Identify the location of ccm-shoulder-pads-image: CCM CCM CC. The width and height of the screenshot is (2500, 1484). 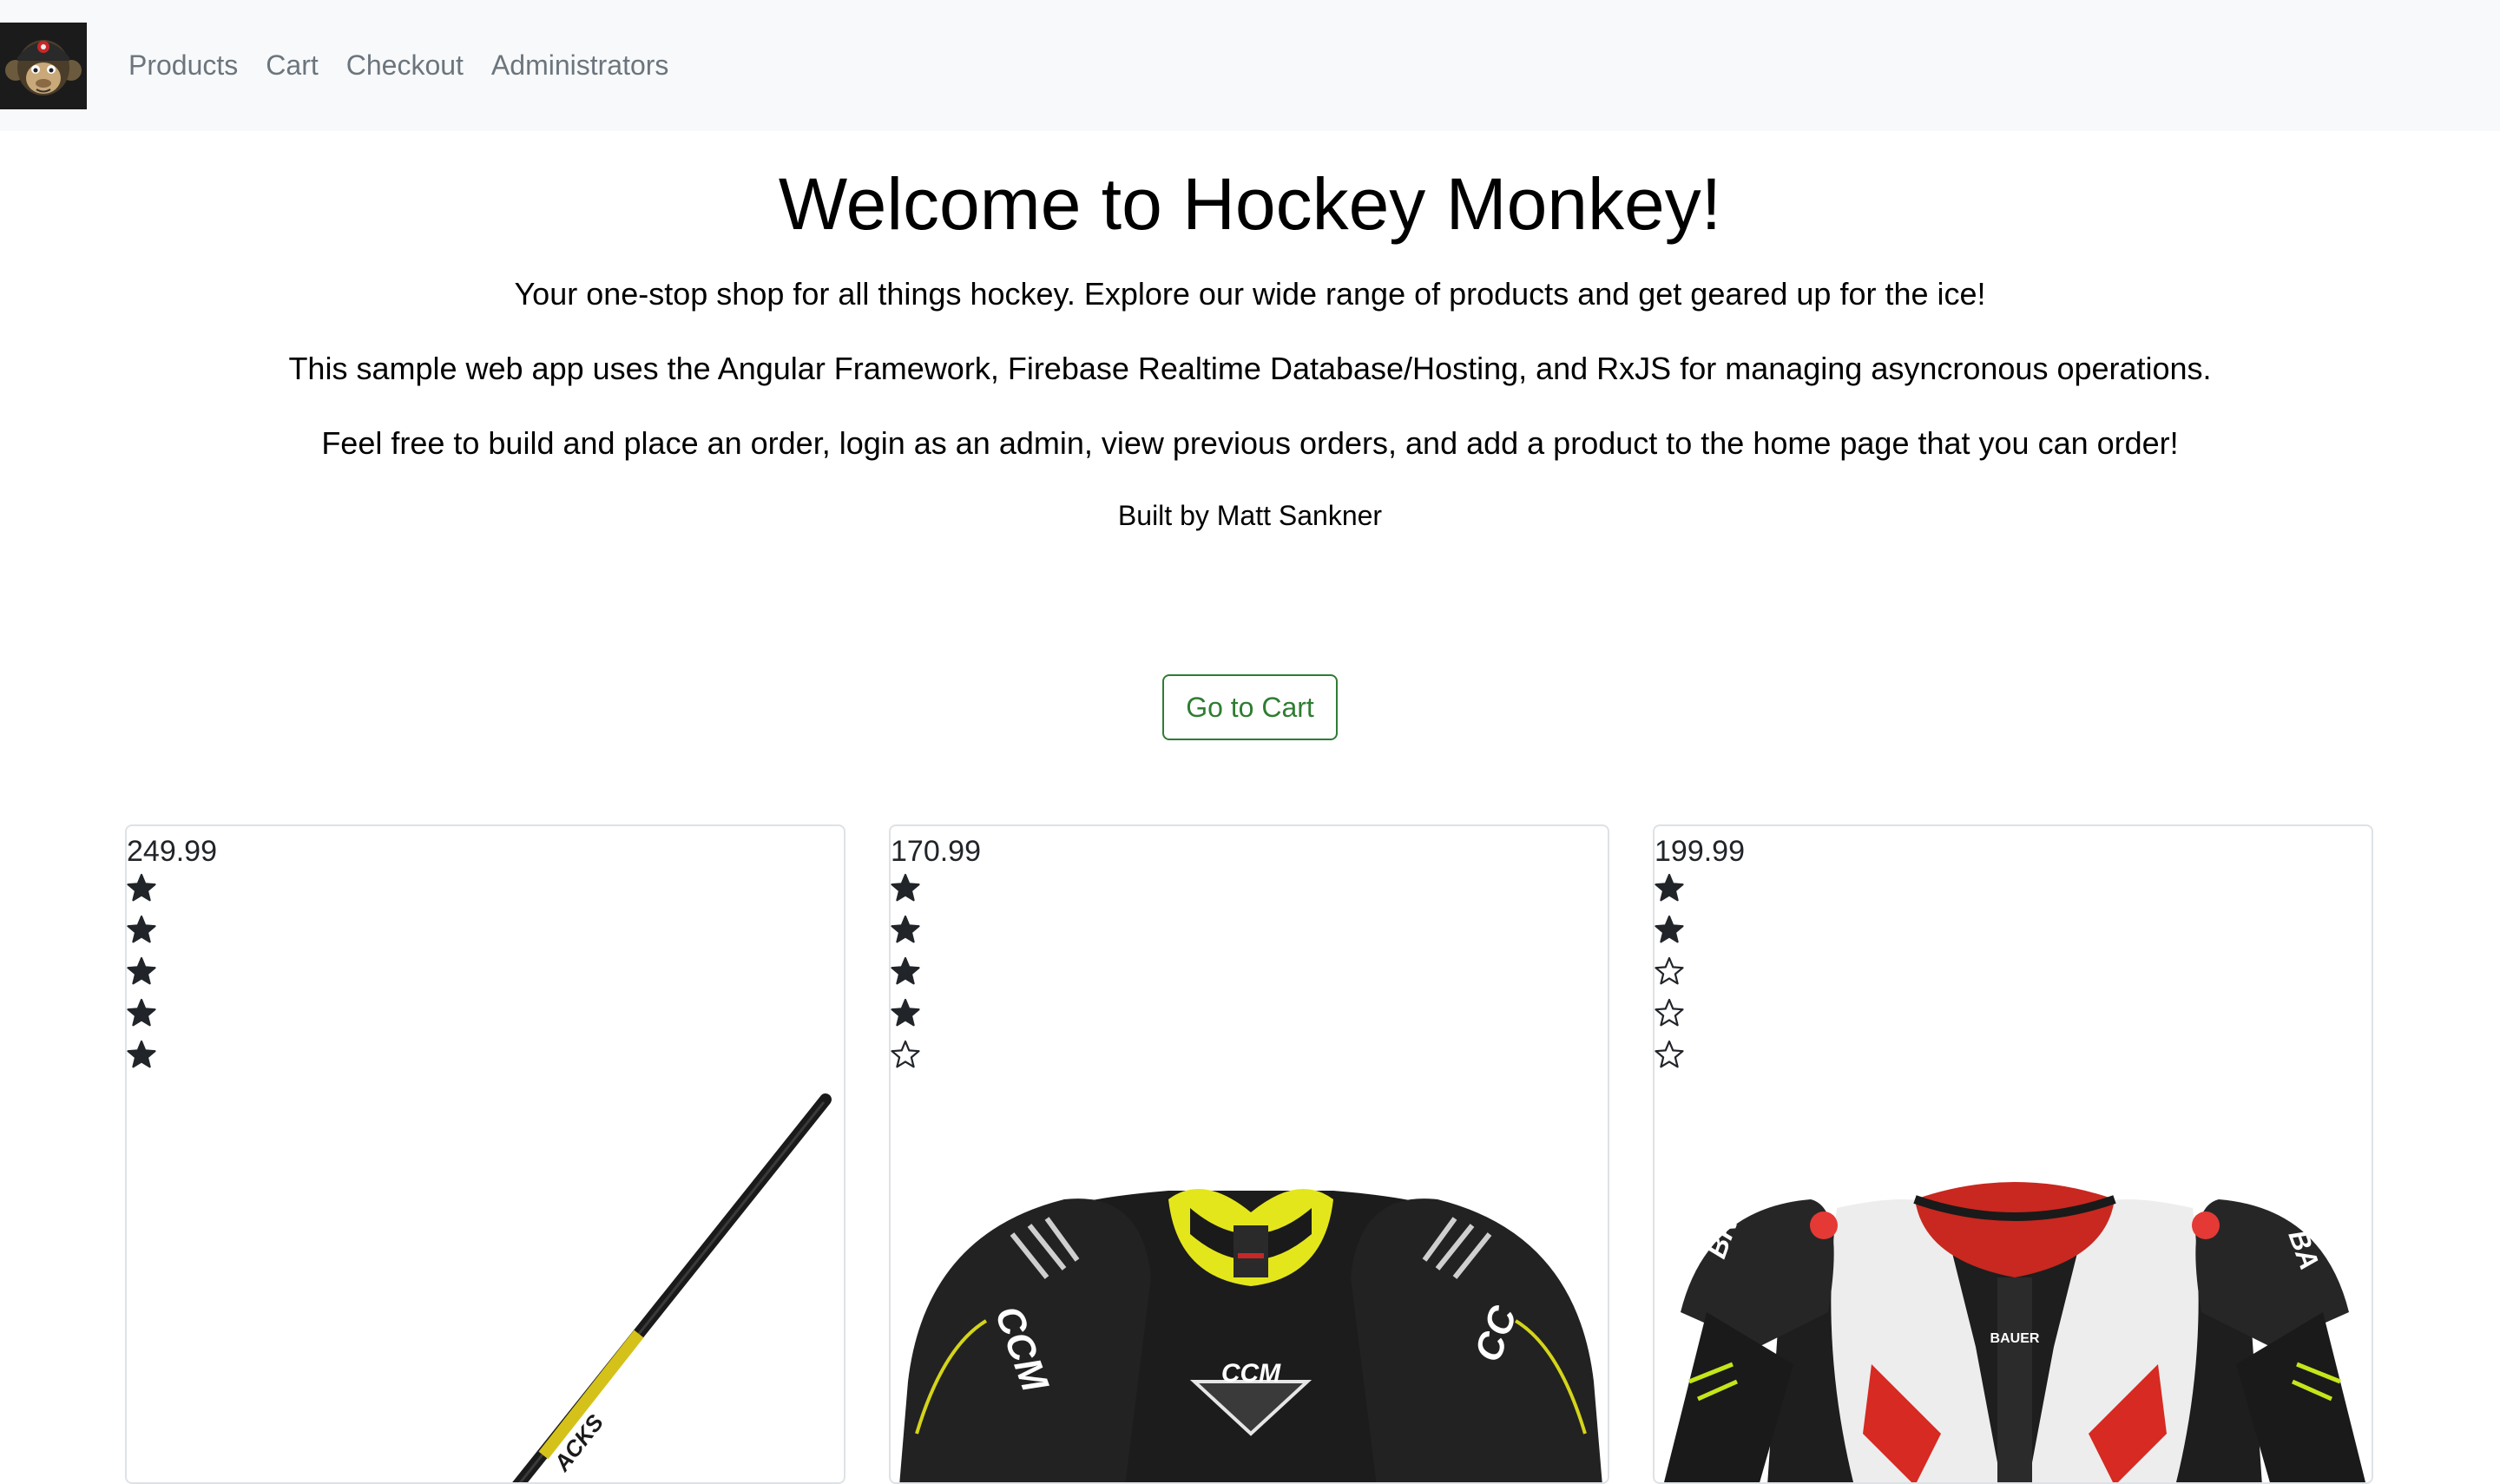
(1250, 1335).